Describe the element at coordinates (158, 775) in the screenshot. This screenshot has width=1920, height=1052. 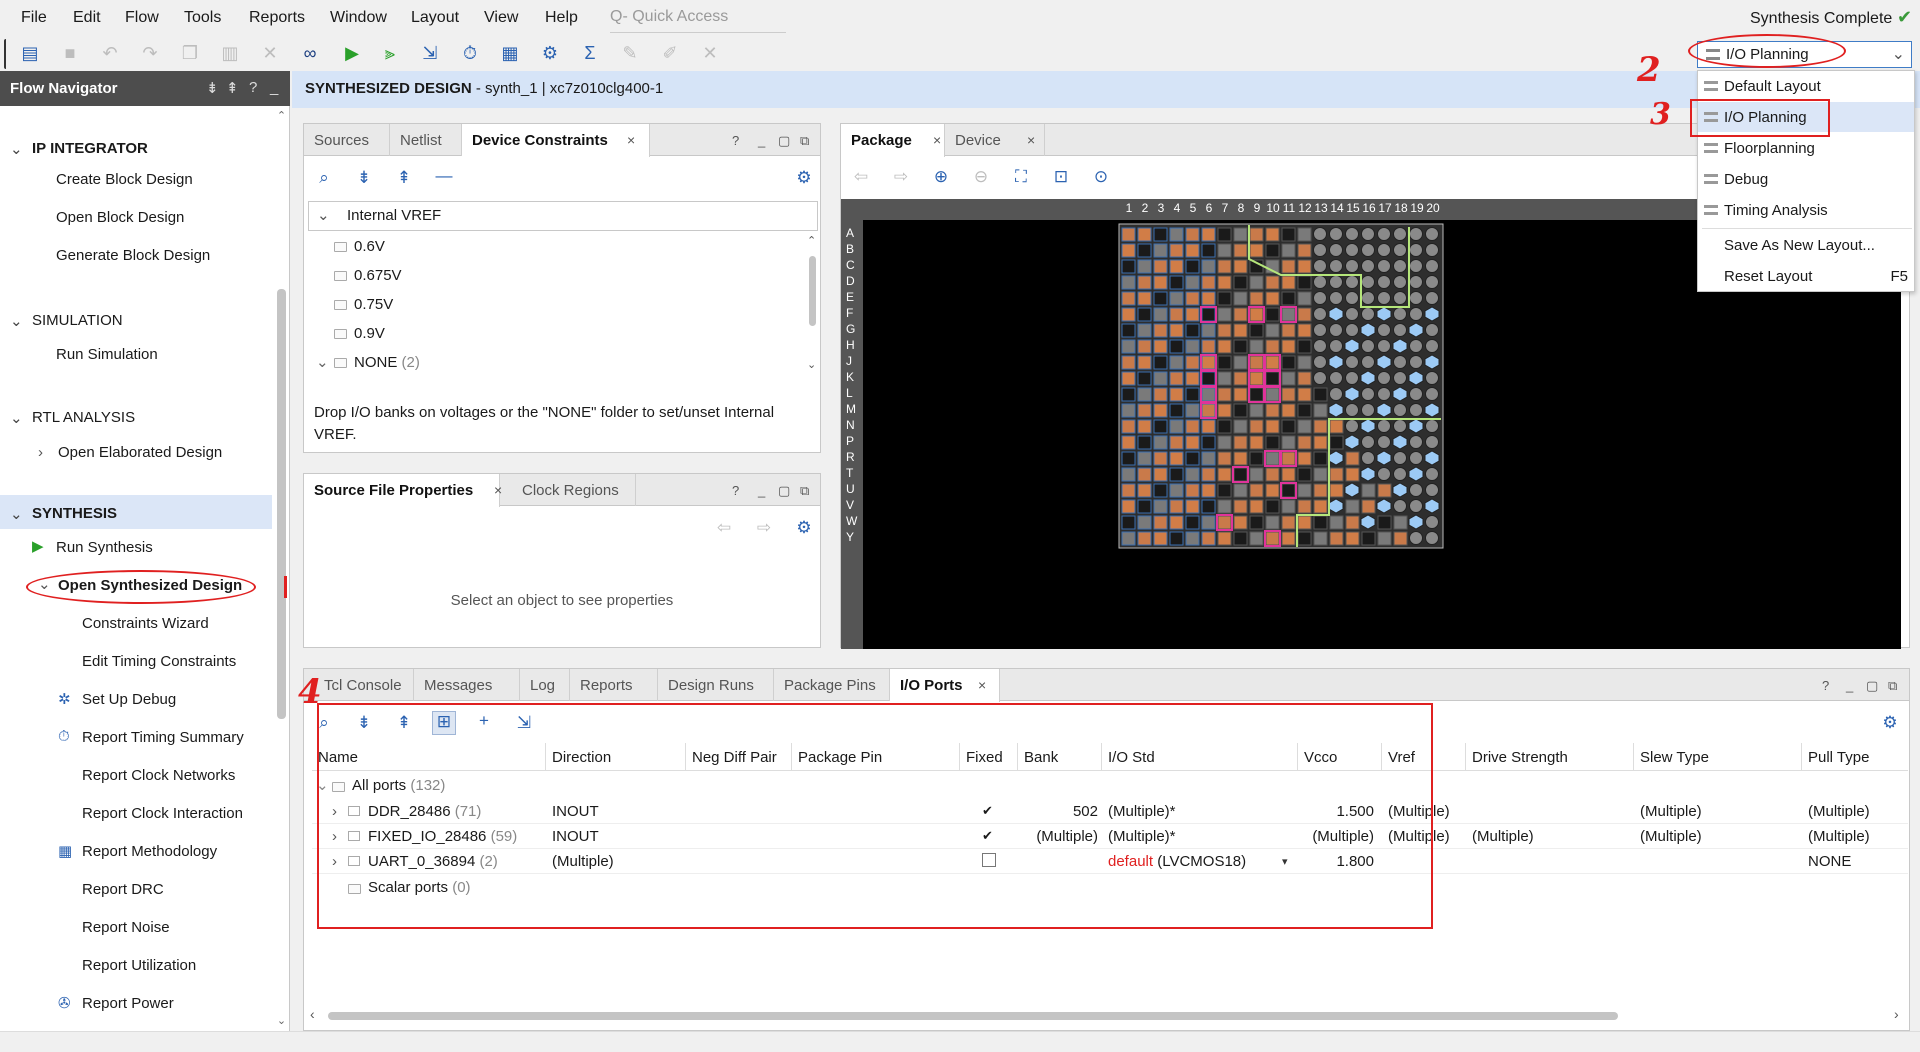
I see `nav-report-clock-networks: Report Clock Networks` at that location.